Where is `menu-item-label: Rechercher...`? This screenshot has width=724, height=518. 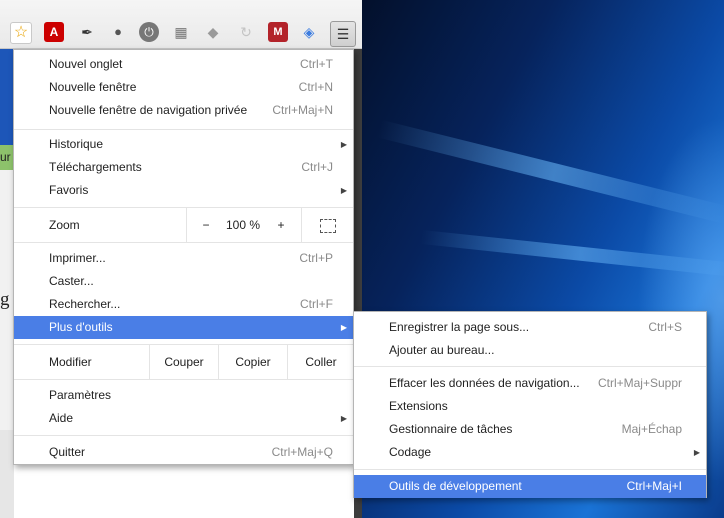
menu-item-label: Rechercher... is located at coordinates (85, 304).